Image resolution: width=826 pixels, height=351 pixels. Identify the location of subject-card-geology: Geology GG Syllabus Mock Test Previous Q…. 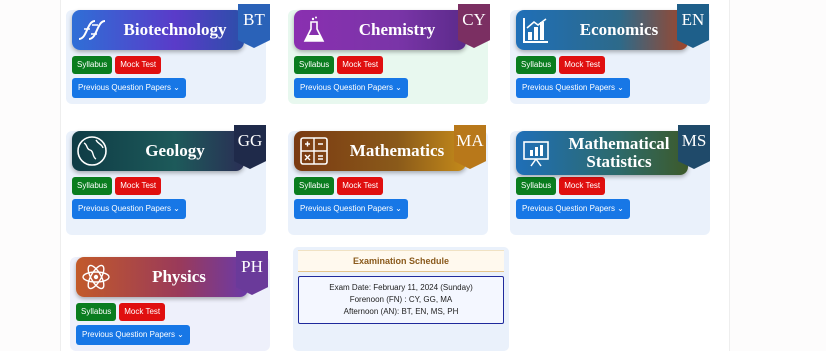
(166, 180).